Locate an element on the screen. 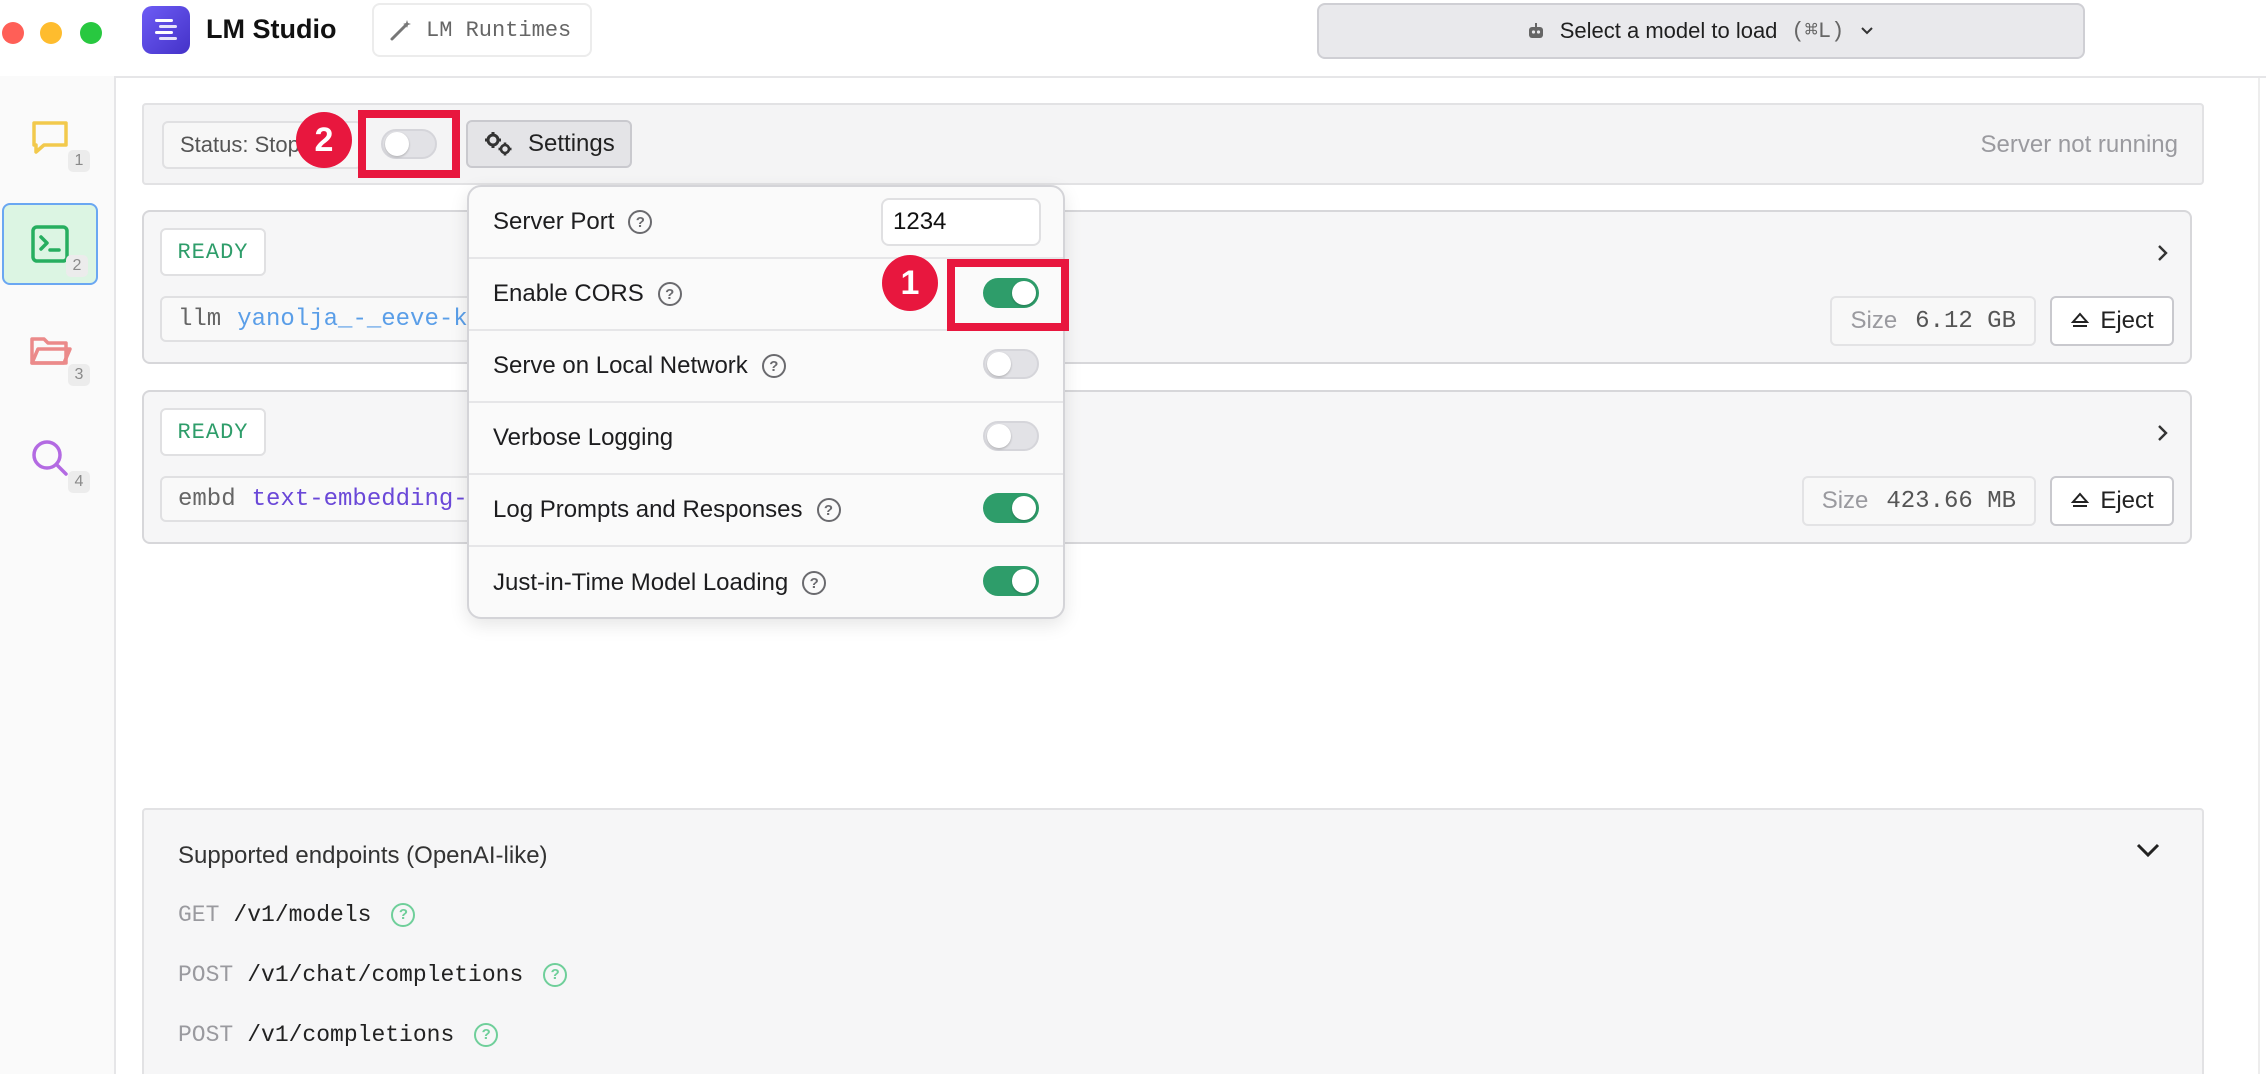 The height and width of the screenshot is (1074, 2266). model-size-value: 6.12 GB is located at coordinates (1965, 321).